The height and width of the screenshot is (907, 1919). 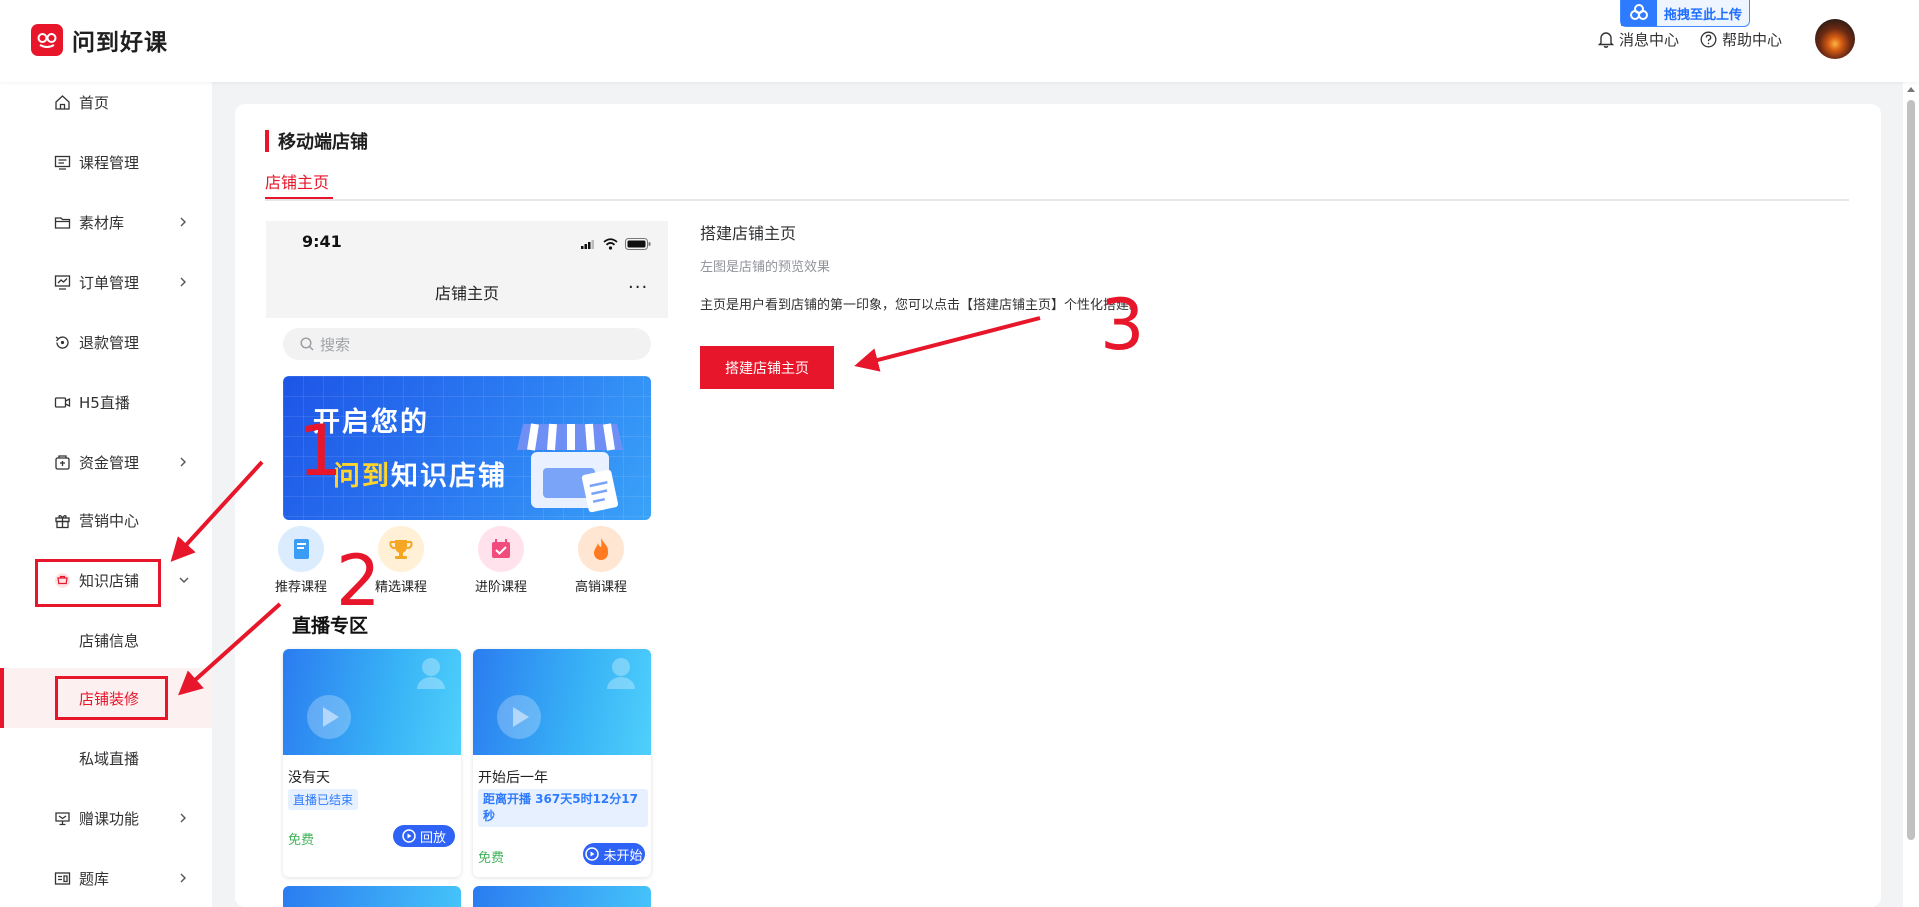 I want to click on sidebar-item-label: 题库, so click(x=94, y=878).